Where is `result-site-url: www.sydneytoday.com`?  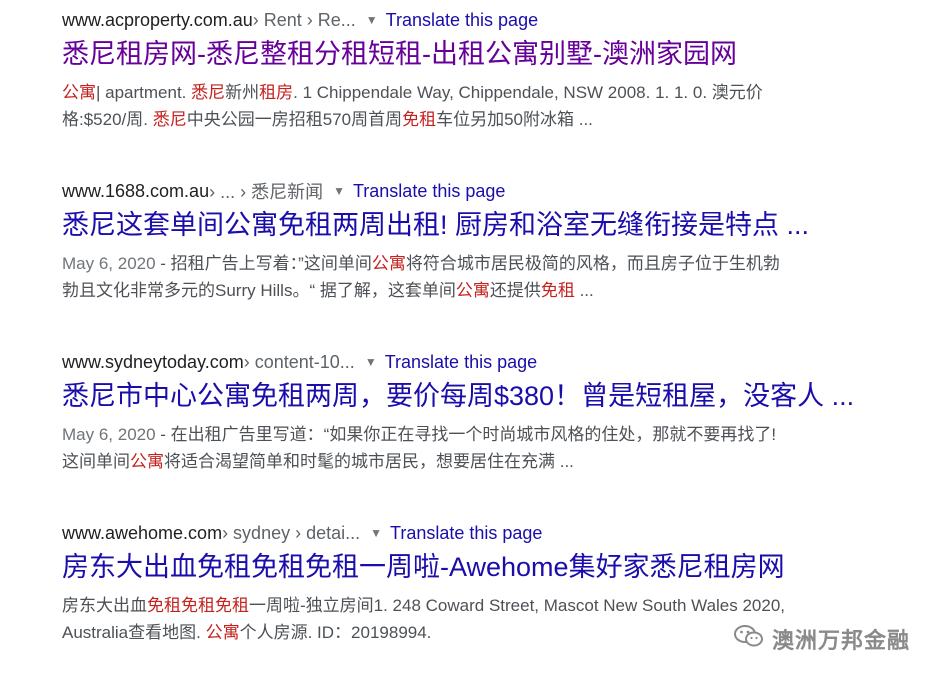 result-site-url: www.sydneytoday.com is located at coordinates (153, 362).